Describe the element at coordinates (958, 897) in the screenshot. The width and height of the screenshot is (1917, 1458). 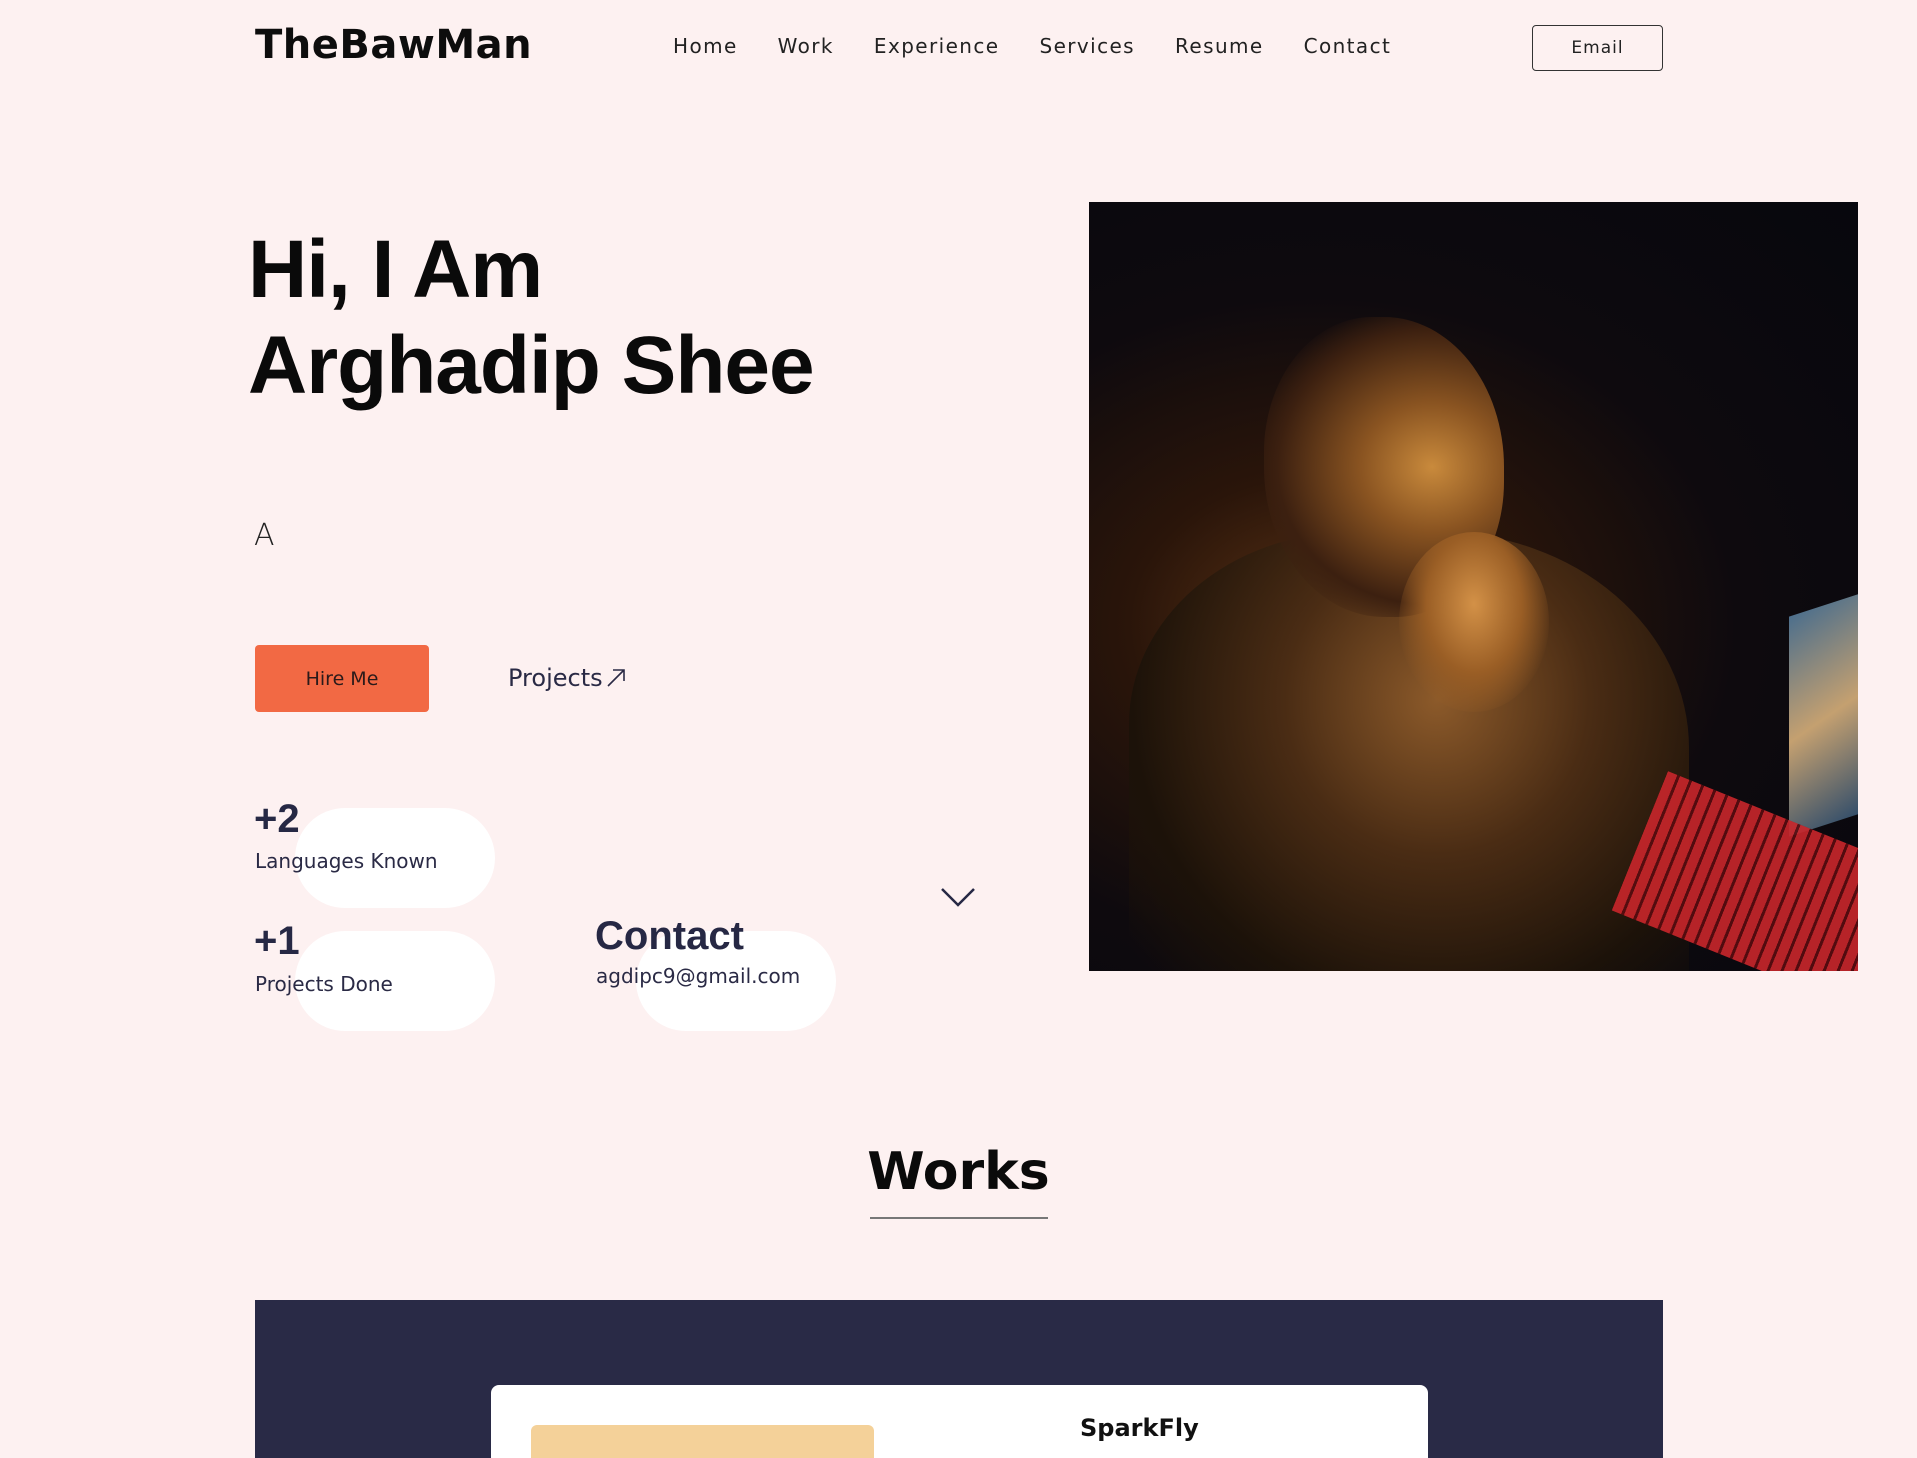
I see `chevron-down-icon` at that location.